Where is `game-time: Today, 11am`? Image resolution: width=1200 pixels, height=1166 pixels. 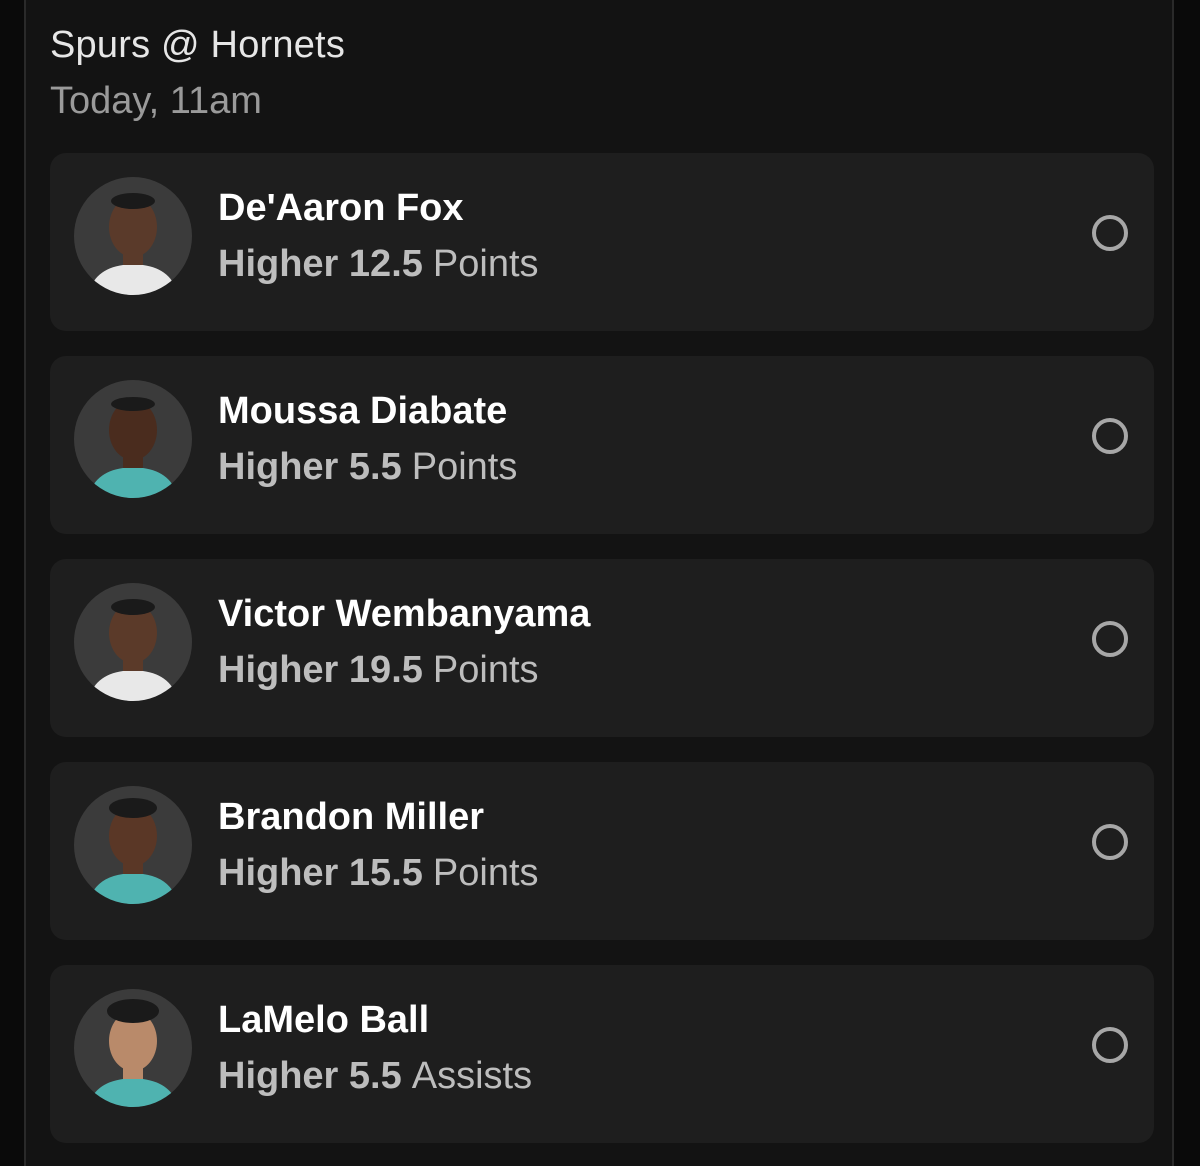 game-time: Today, 11am is located at coordinates (156, 101).